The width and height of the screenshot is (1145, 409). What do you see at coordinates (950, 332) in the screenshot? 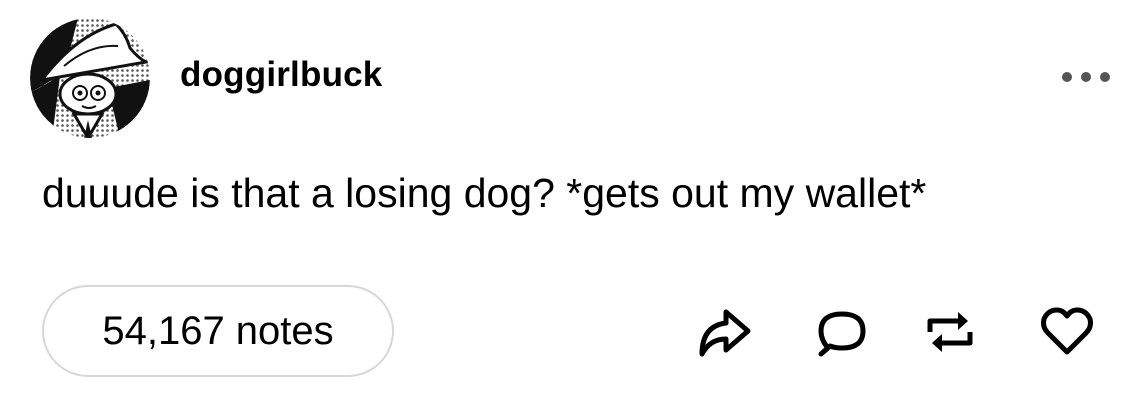
I see `reblog-icon` at bounding box center [950, 332].